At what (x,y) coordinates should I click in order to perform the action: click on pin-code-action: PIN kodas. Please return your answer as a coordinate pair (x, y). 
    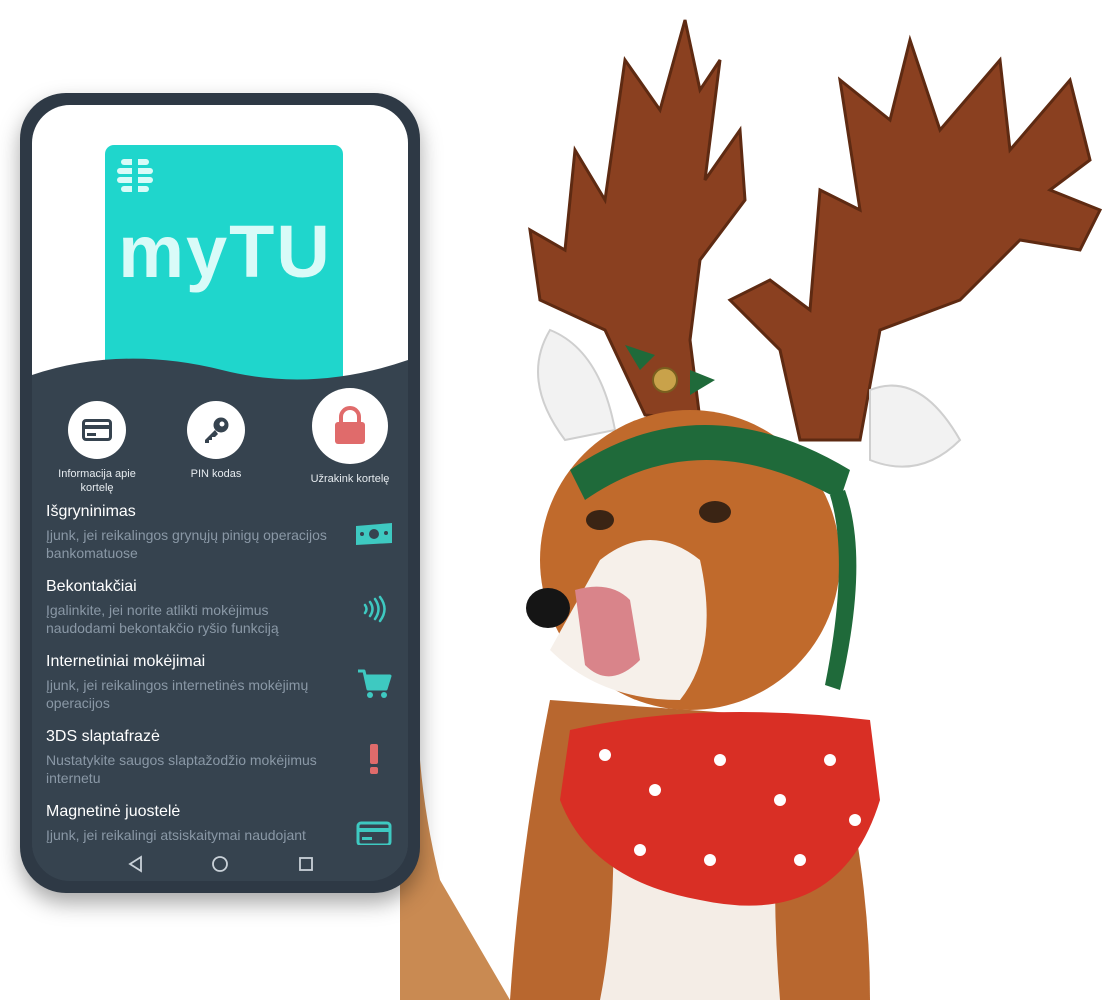
    Looking at the image, I should click on (216, 441).